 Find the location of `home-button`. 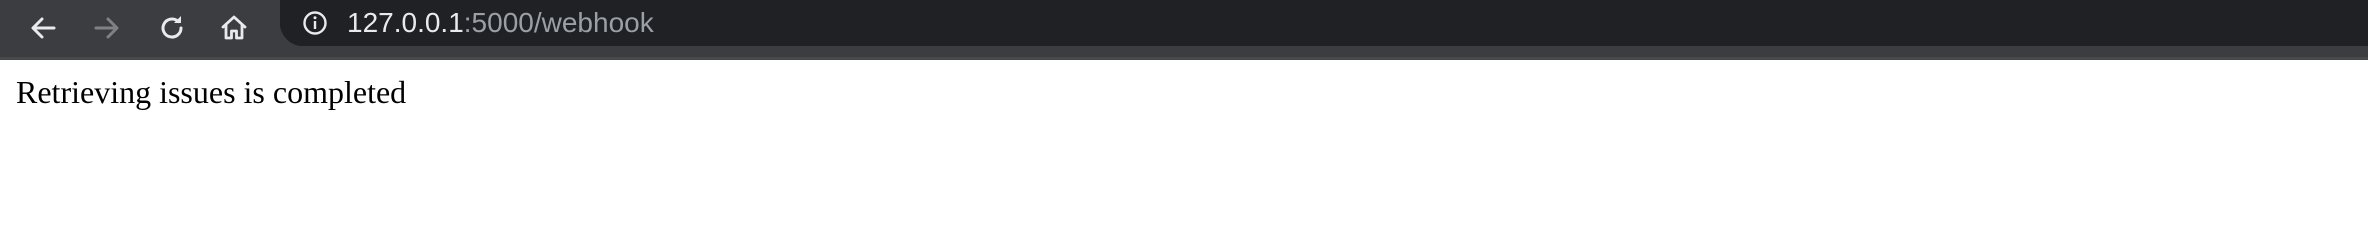

home-button is located at coordinates (234, 28).